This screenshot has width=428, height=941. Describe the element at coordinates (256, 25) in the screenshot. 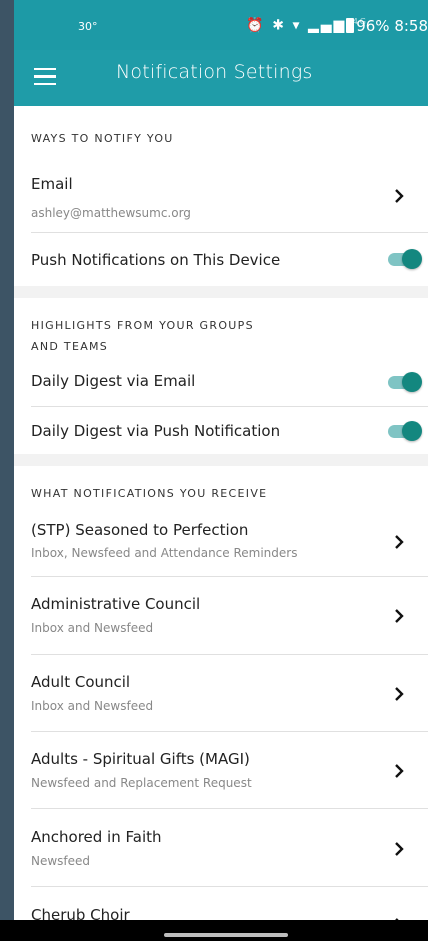

I see `alarm-icon: ⏰` at that location.